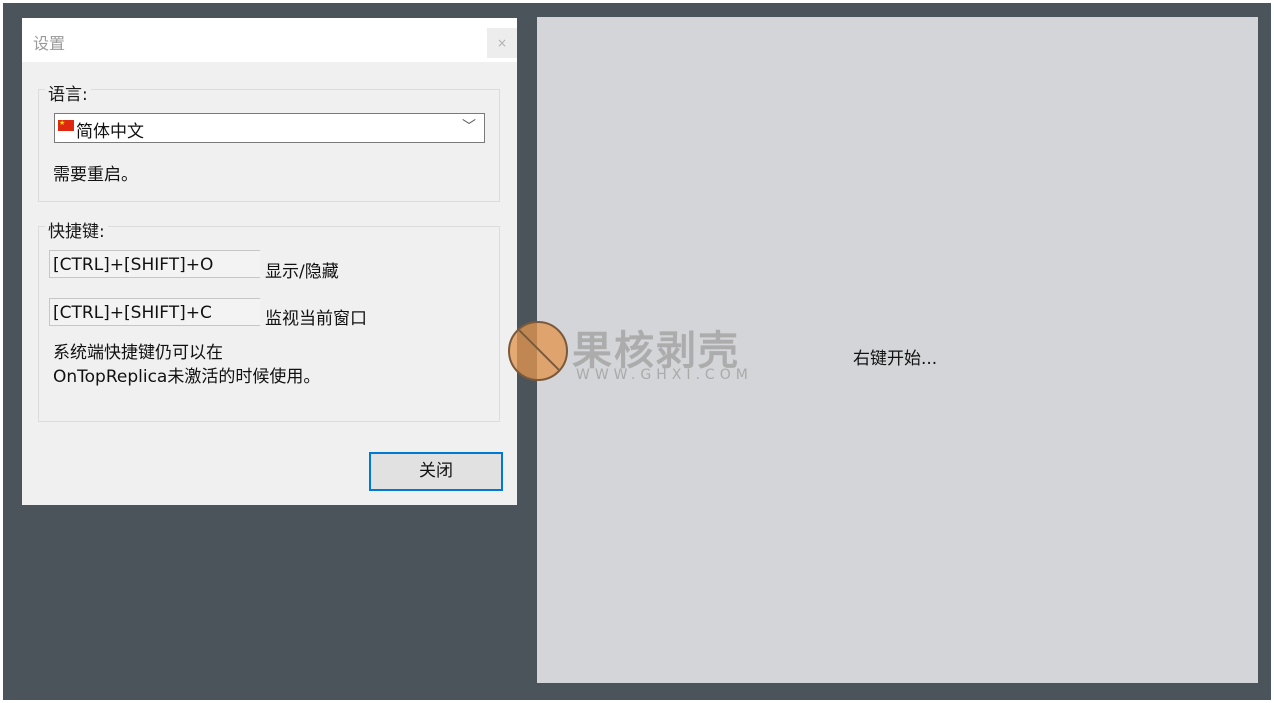  I want to click on hotkey-show-hide-label: 显示/隐藏, so click(302, 272).